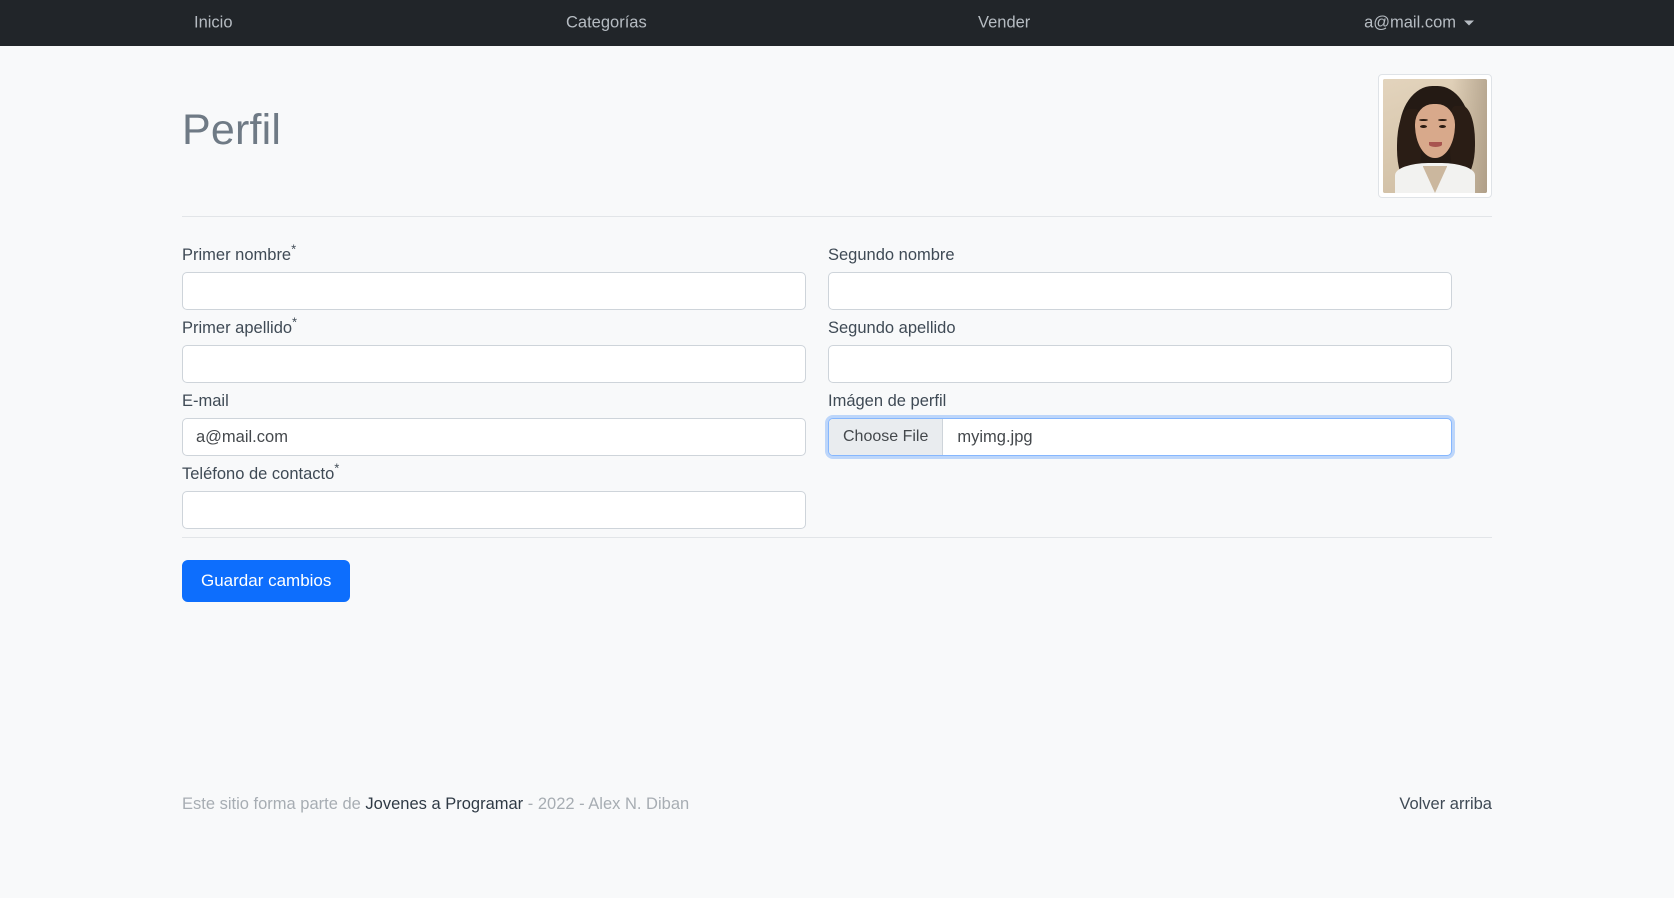  I want to click on user-menu-dropdown: a@mail.com, so click(1419, 23).